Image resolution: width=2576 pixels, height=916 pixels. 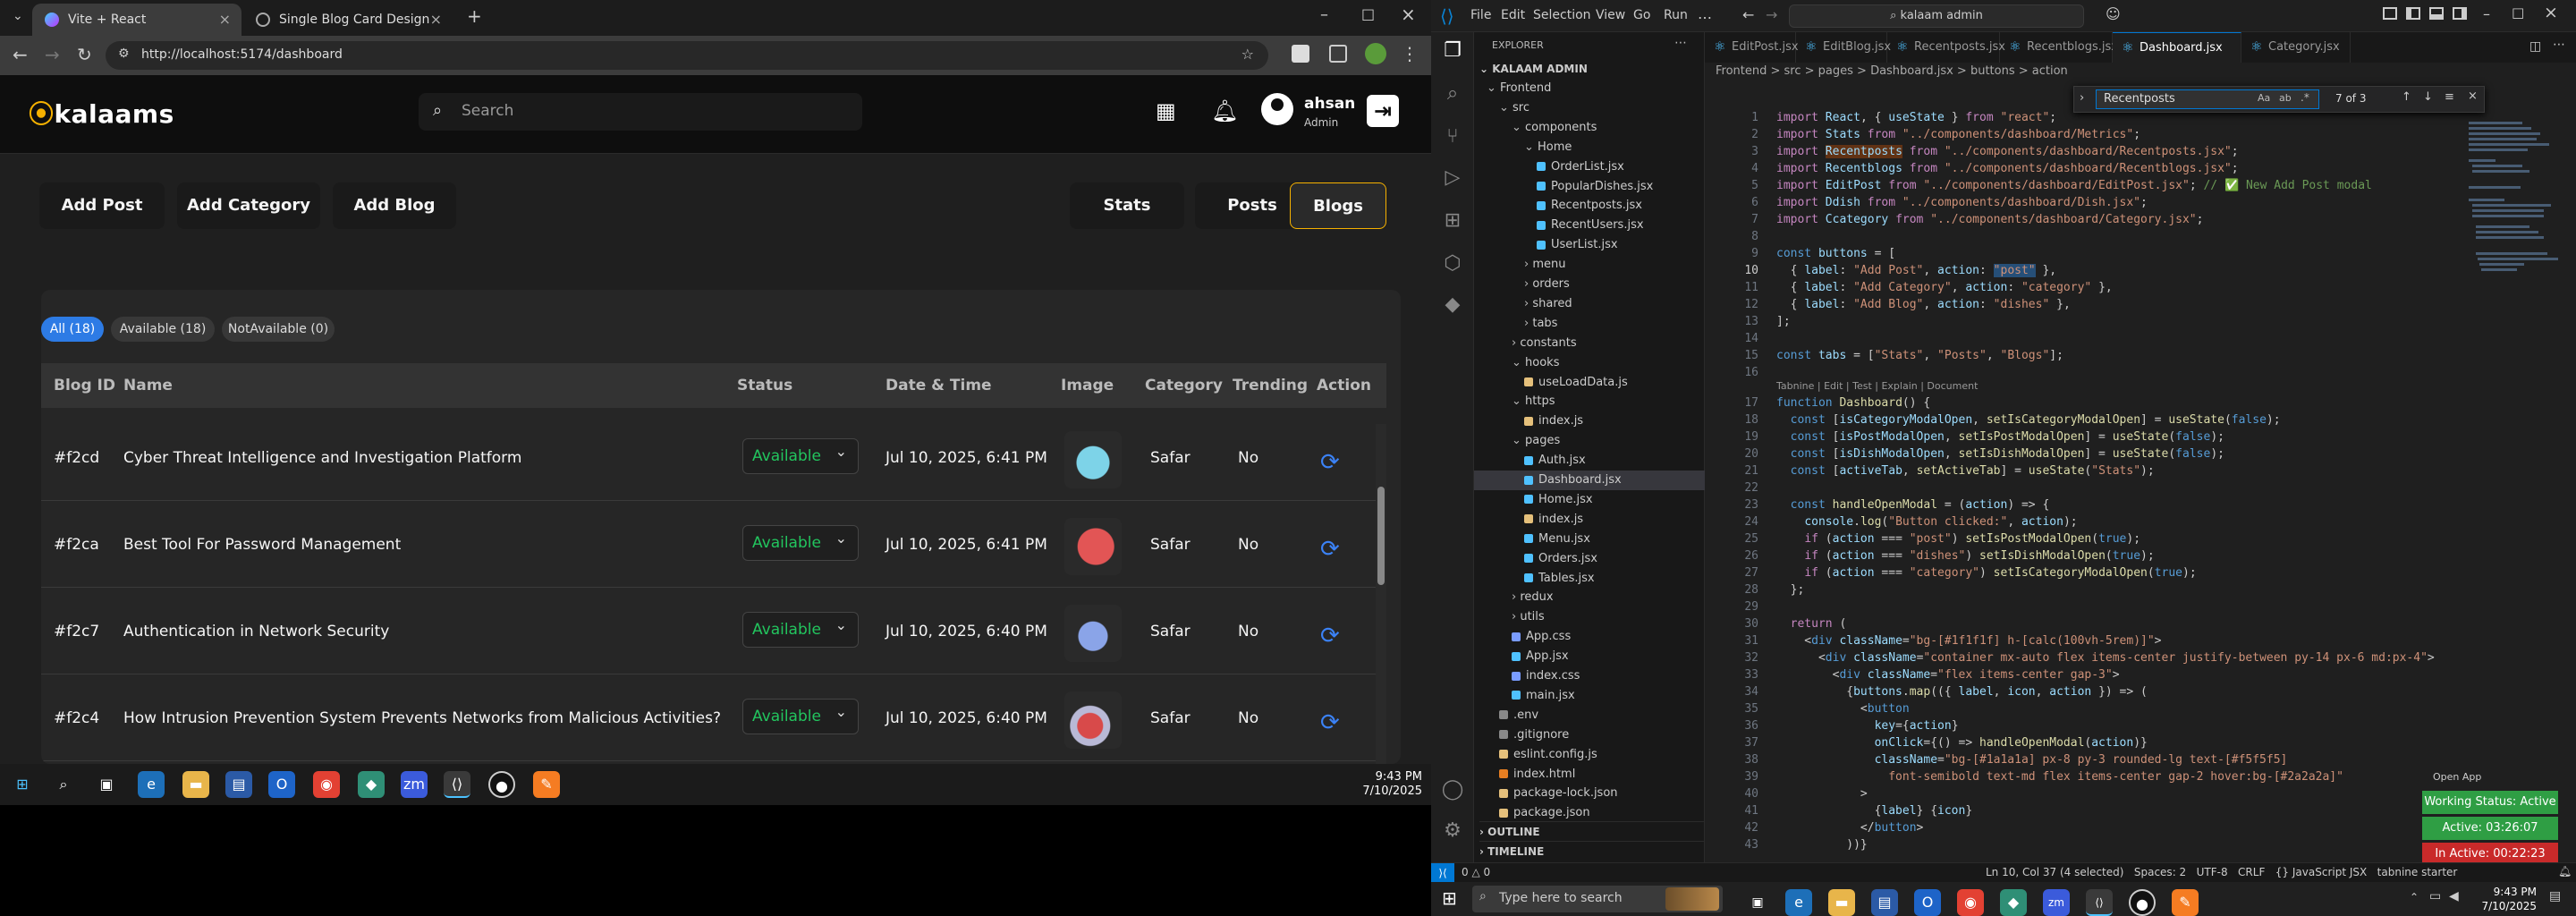 What do you see at coordinates (137, 20) in the screenshot?
I see `browser-tab-vite: Vite + React ×` at bounding box center [137, 20].